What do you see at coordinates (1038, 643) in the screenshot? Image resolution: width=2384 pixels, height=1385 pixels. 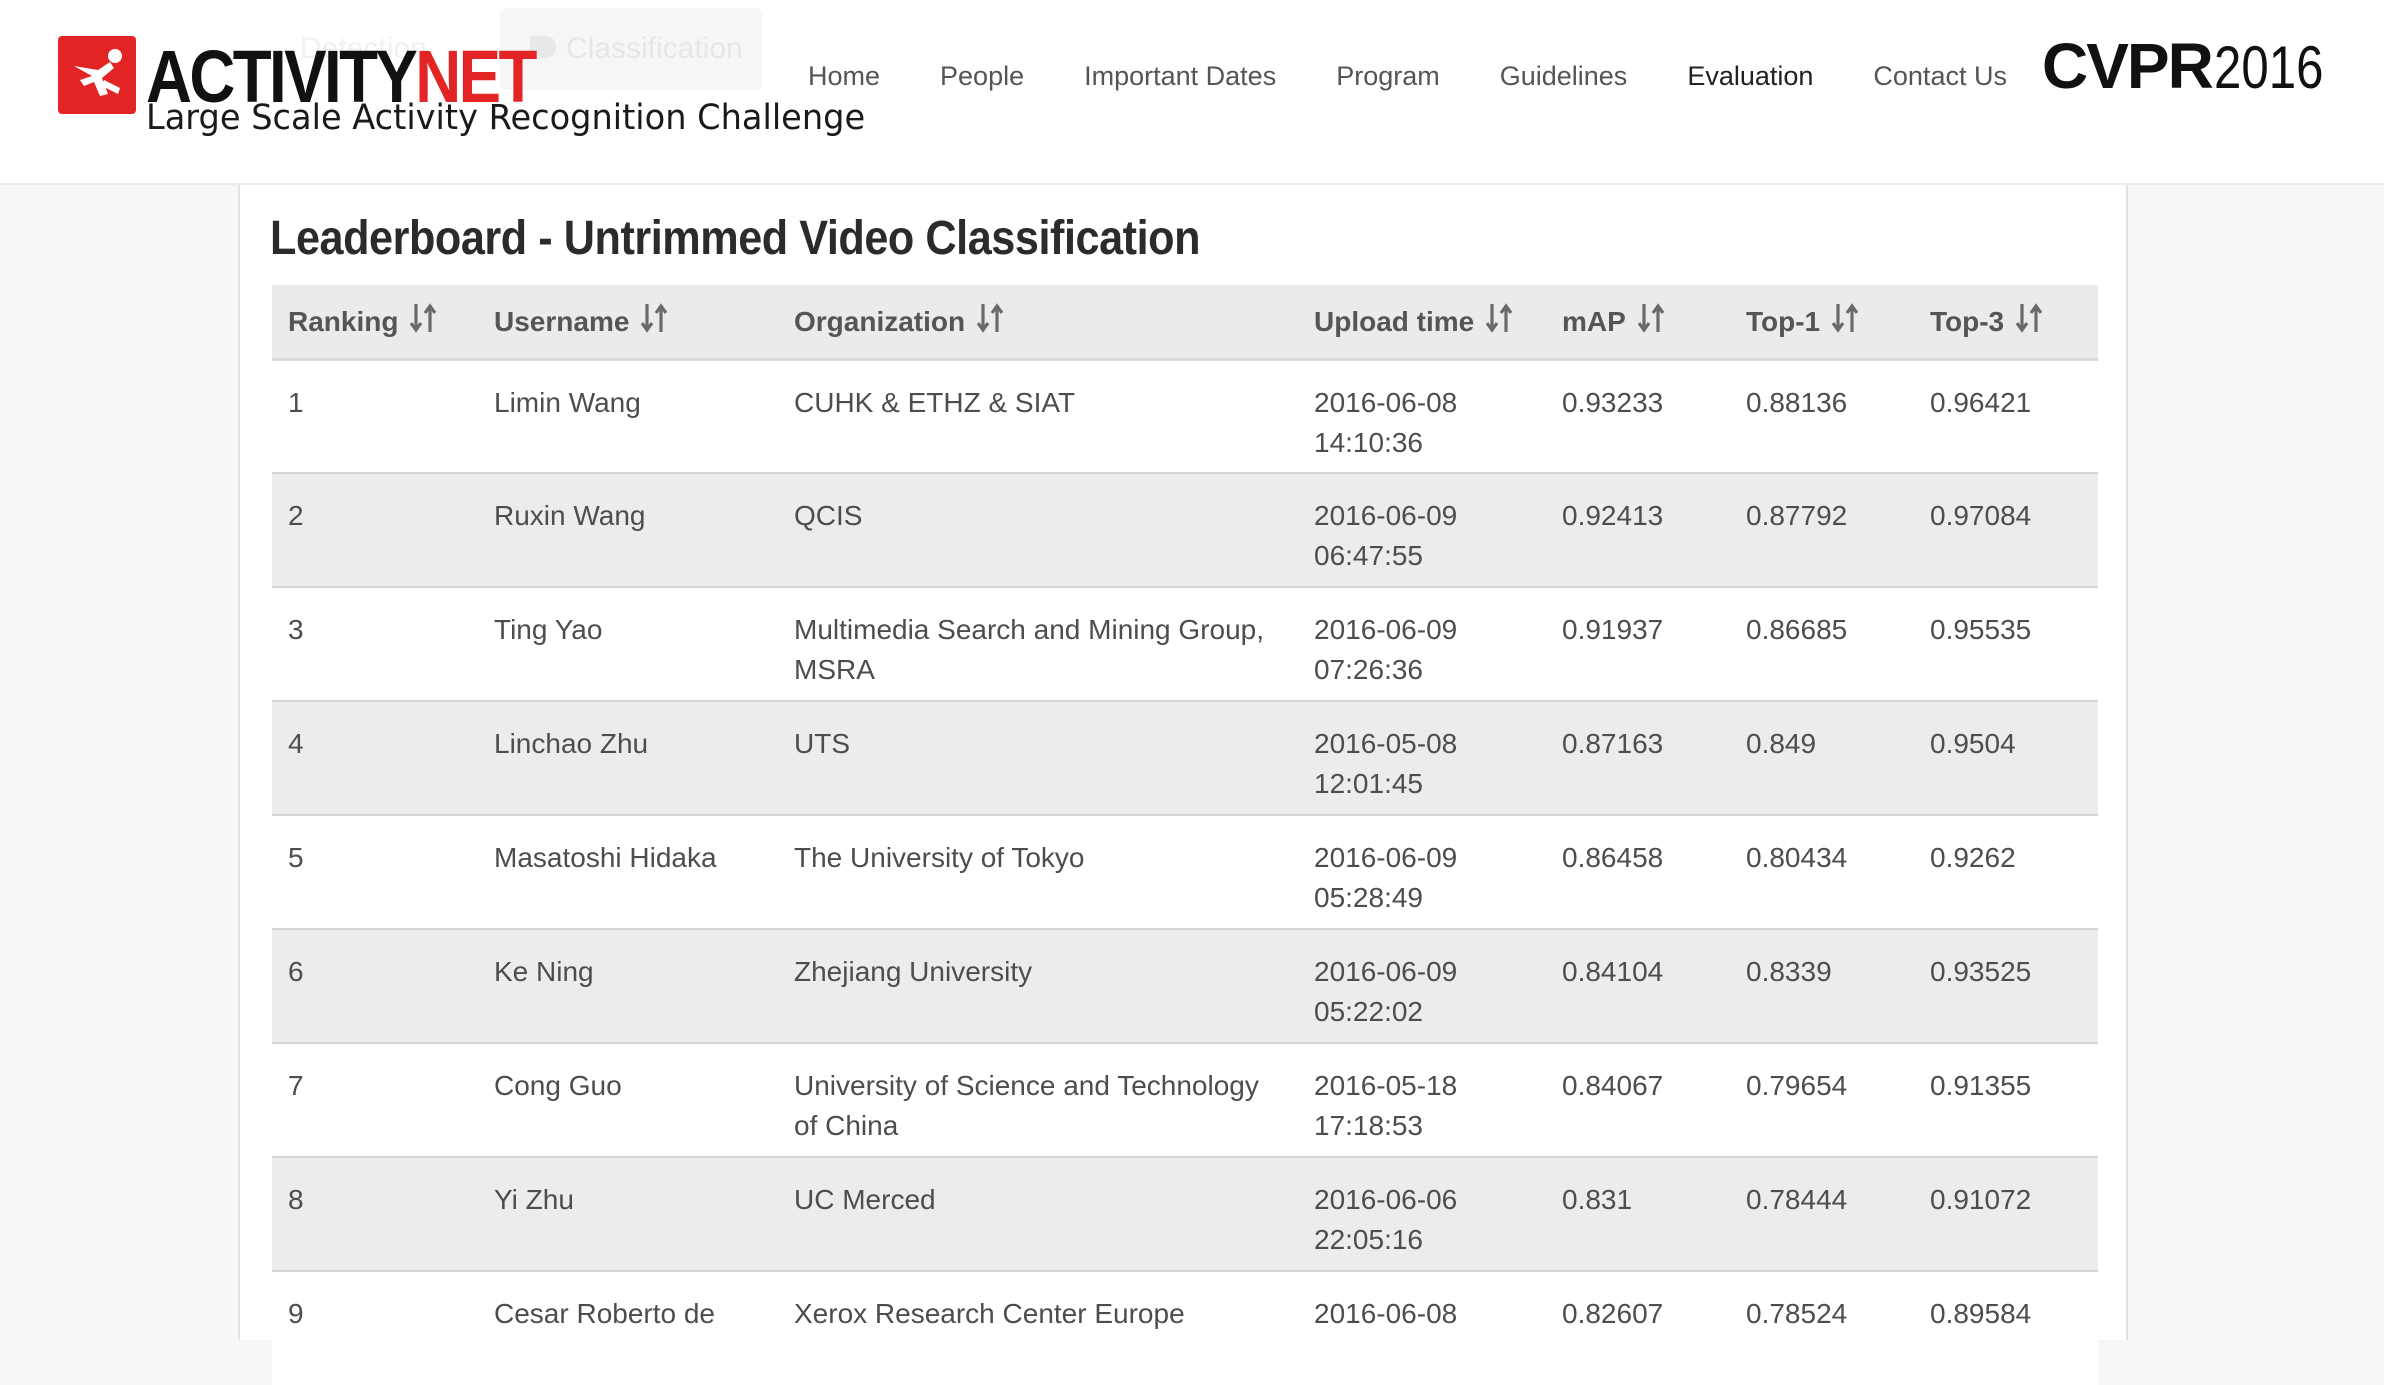 I see `cell-organization: Multimedia Search and Mining Group, MSRA` at bounding box center [1038, 643].